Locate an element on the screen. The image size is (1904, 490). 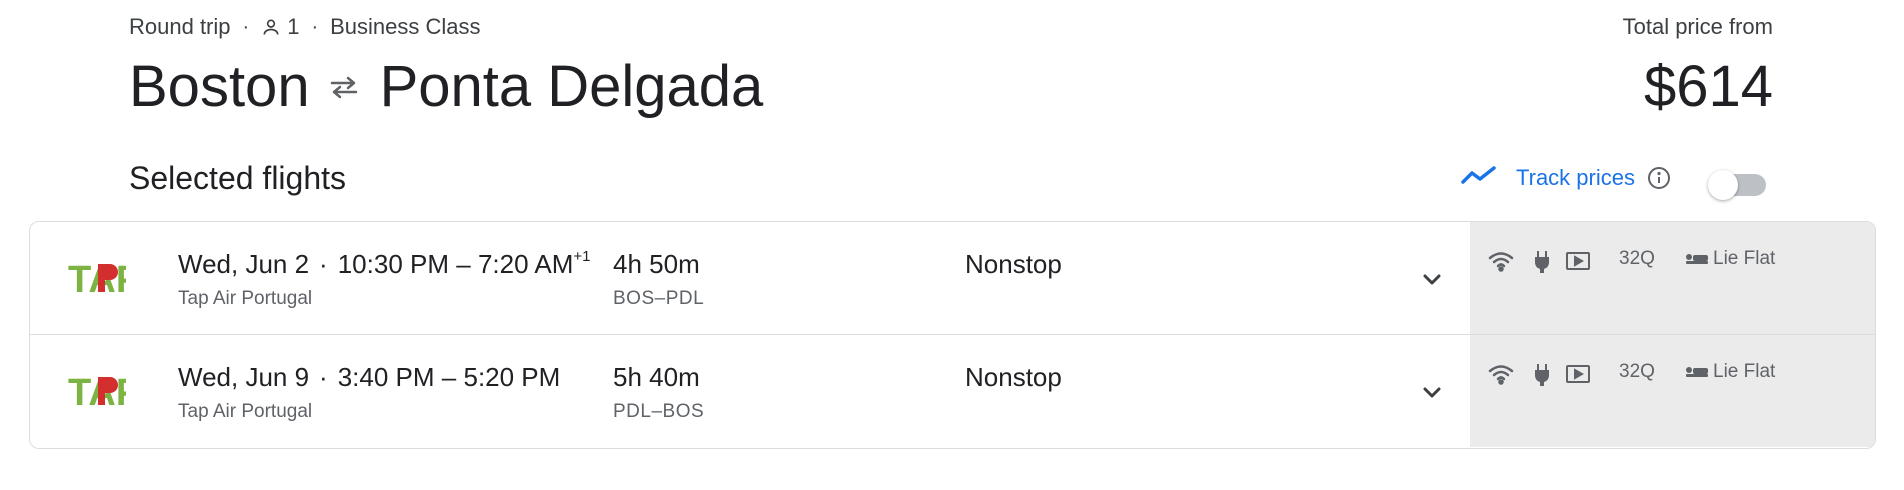
price-label: Total price from is located at coordinates (1697, 26).